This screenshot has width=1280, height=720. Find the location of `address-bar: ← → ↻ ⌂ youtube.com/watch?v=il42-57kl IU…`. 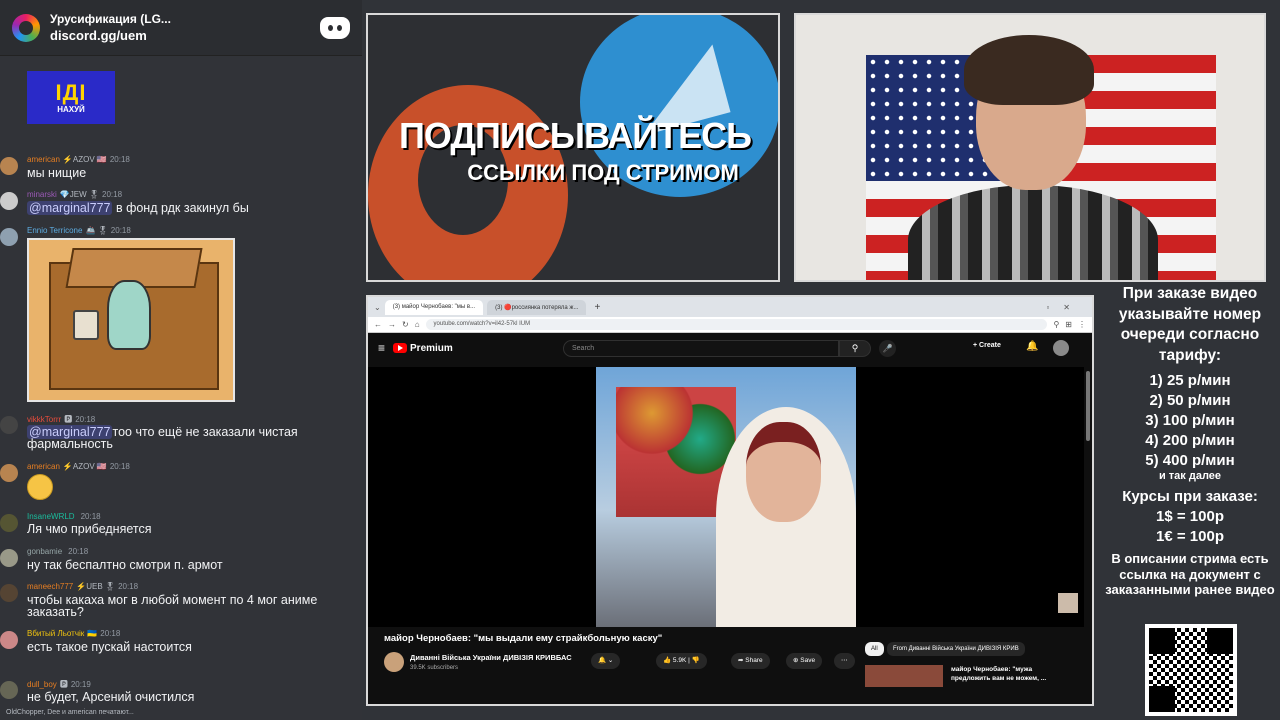

address-bar: ← → ↻ ⌂ youtube.com/watch?v=il42-57kl IU… is located at coordinates (730, 325).